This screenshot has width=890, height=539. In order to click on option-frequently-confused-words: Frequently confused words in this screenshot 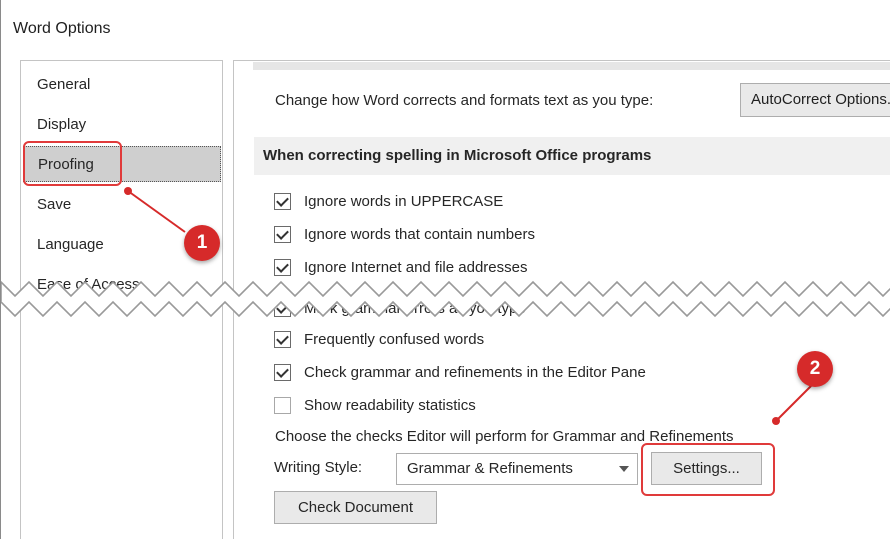, I will do `click(379, 339)`.